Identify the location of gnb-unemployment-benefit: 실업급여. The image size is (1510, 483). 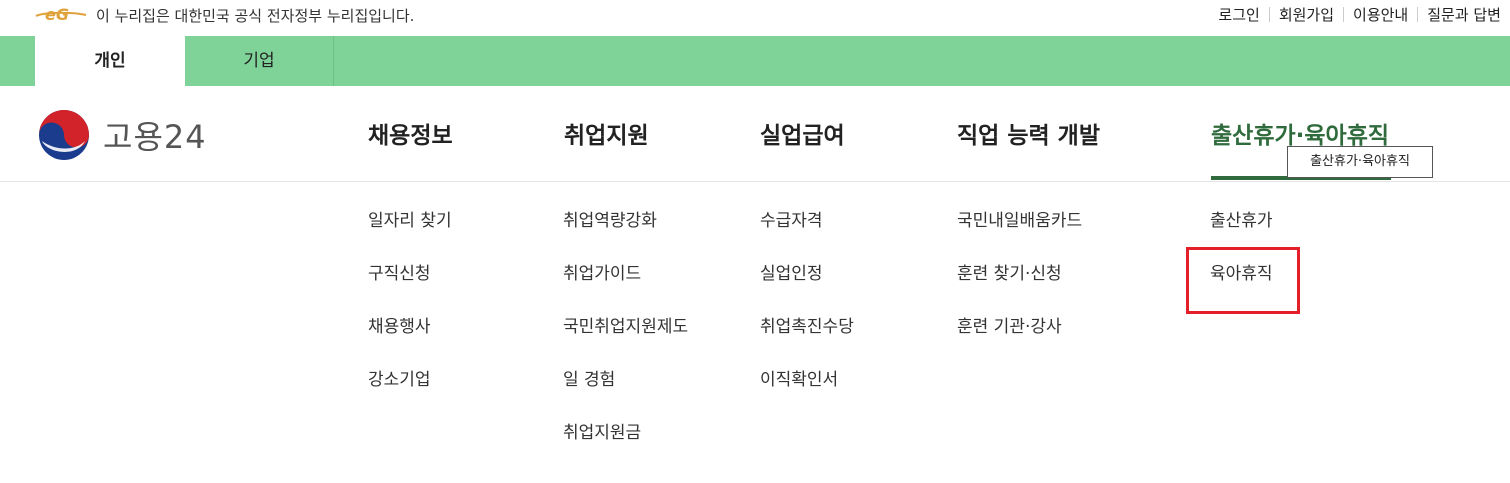
(802, 133).